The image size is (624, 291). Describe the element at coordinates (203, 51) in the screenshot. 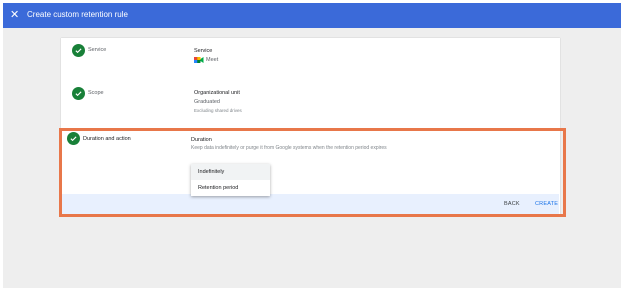

I see `service-field-title: Service` at that location.